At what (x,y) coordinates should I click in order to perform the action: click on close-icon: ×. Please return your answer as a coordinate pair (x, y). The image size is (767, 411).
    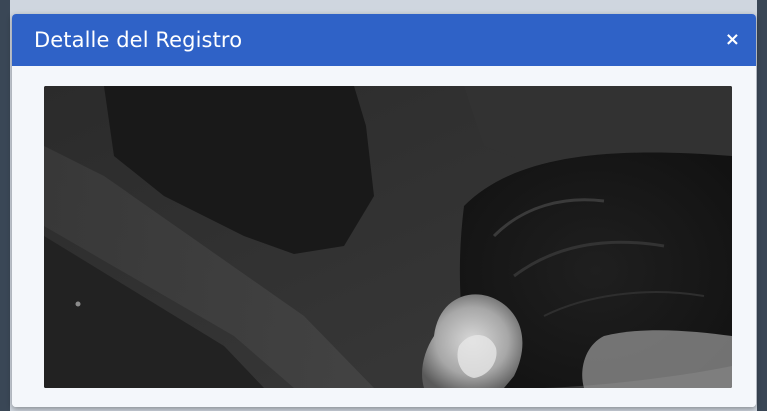
    Looking at the image, I should click on (732, 40).